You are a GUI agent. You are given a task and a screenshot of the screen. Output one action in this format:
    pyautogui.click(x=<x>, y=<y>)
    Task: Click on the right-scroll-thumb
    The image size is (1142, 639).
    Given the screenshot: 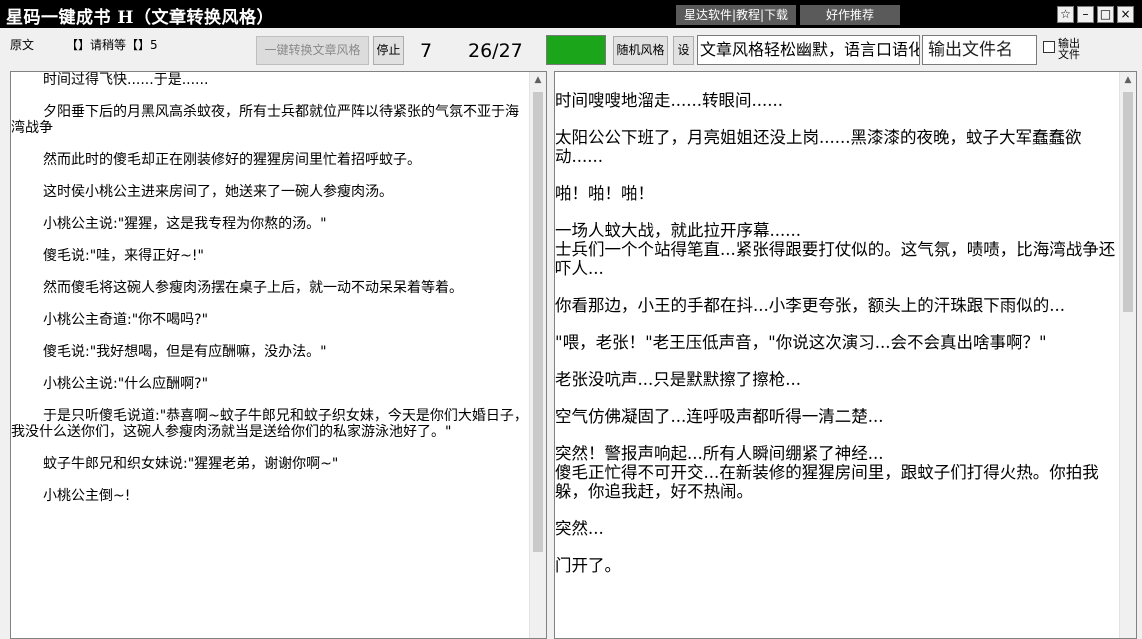 What is the action you would take?
    pyautogui.click(x=1128, y=202)
    